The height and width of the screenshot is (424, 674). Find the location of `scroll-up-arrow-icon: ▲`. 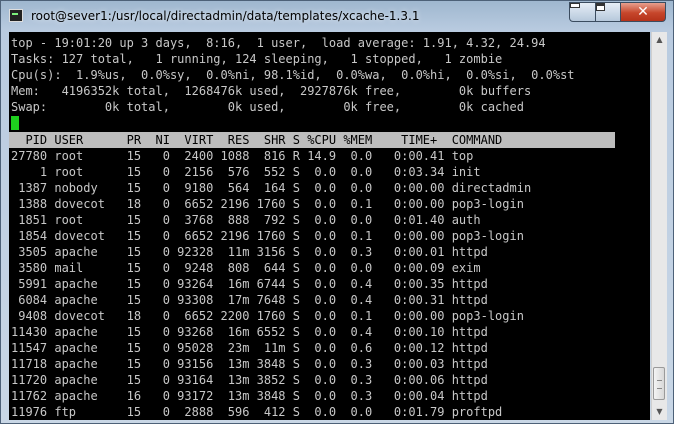

scroll-up-arrow-icon: ▲ is located at coordinates (659, 40).